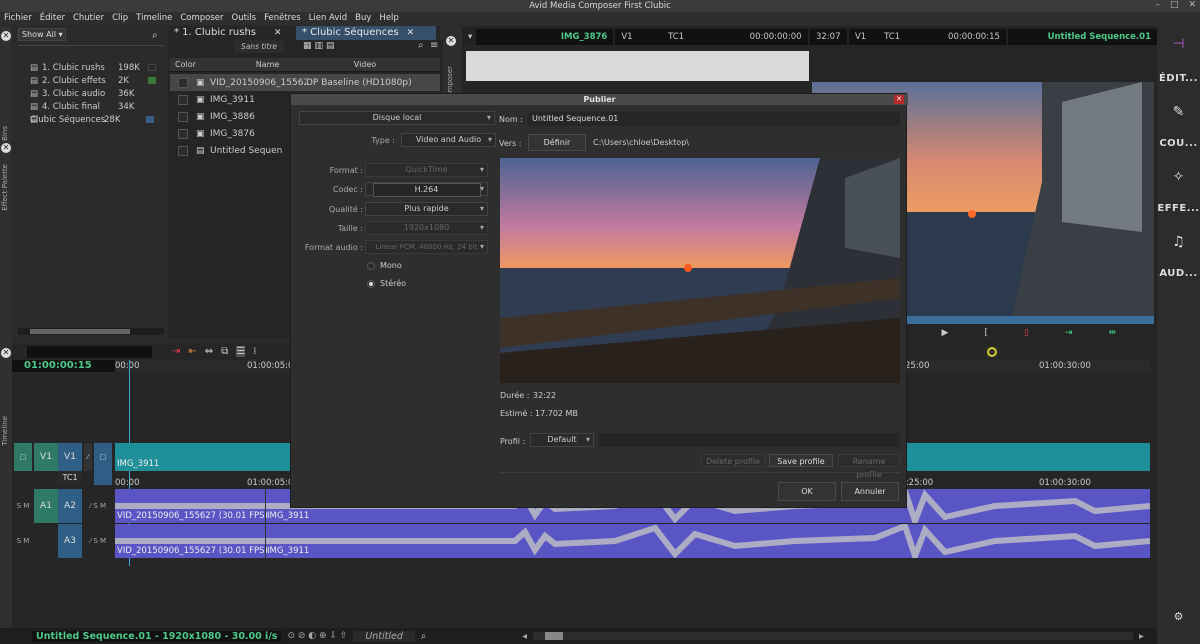 The height and width of the screenshot is (644, 1200). I want to click on a2-controls: ⁄ S M, so click(98, 506).